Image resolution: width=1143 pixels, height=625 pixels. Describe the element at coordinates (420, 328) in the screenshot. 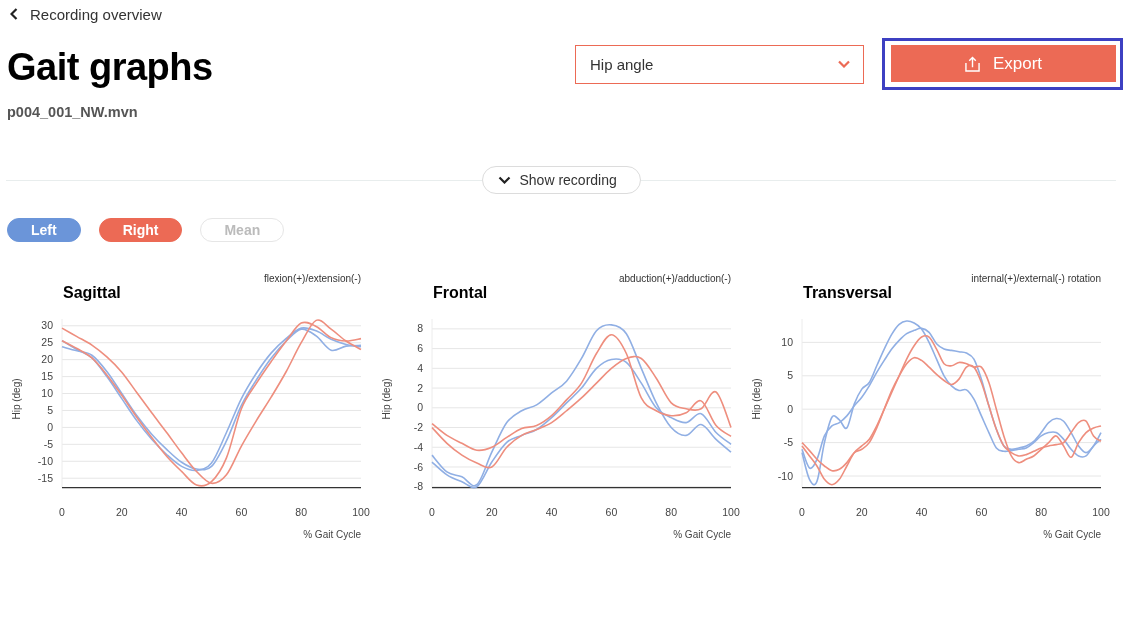

I see `y-tick-label: 8` at that location.